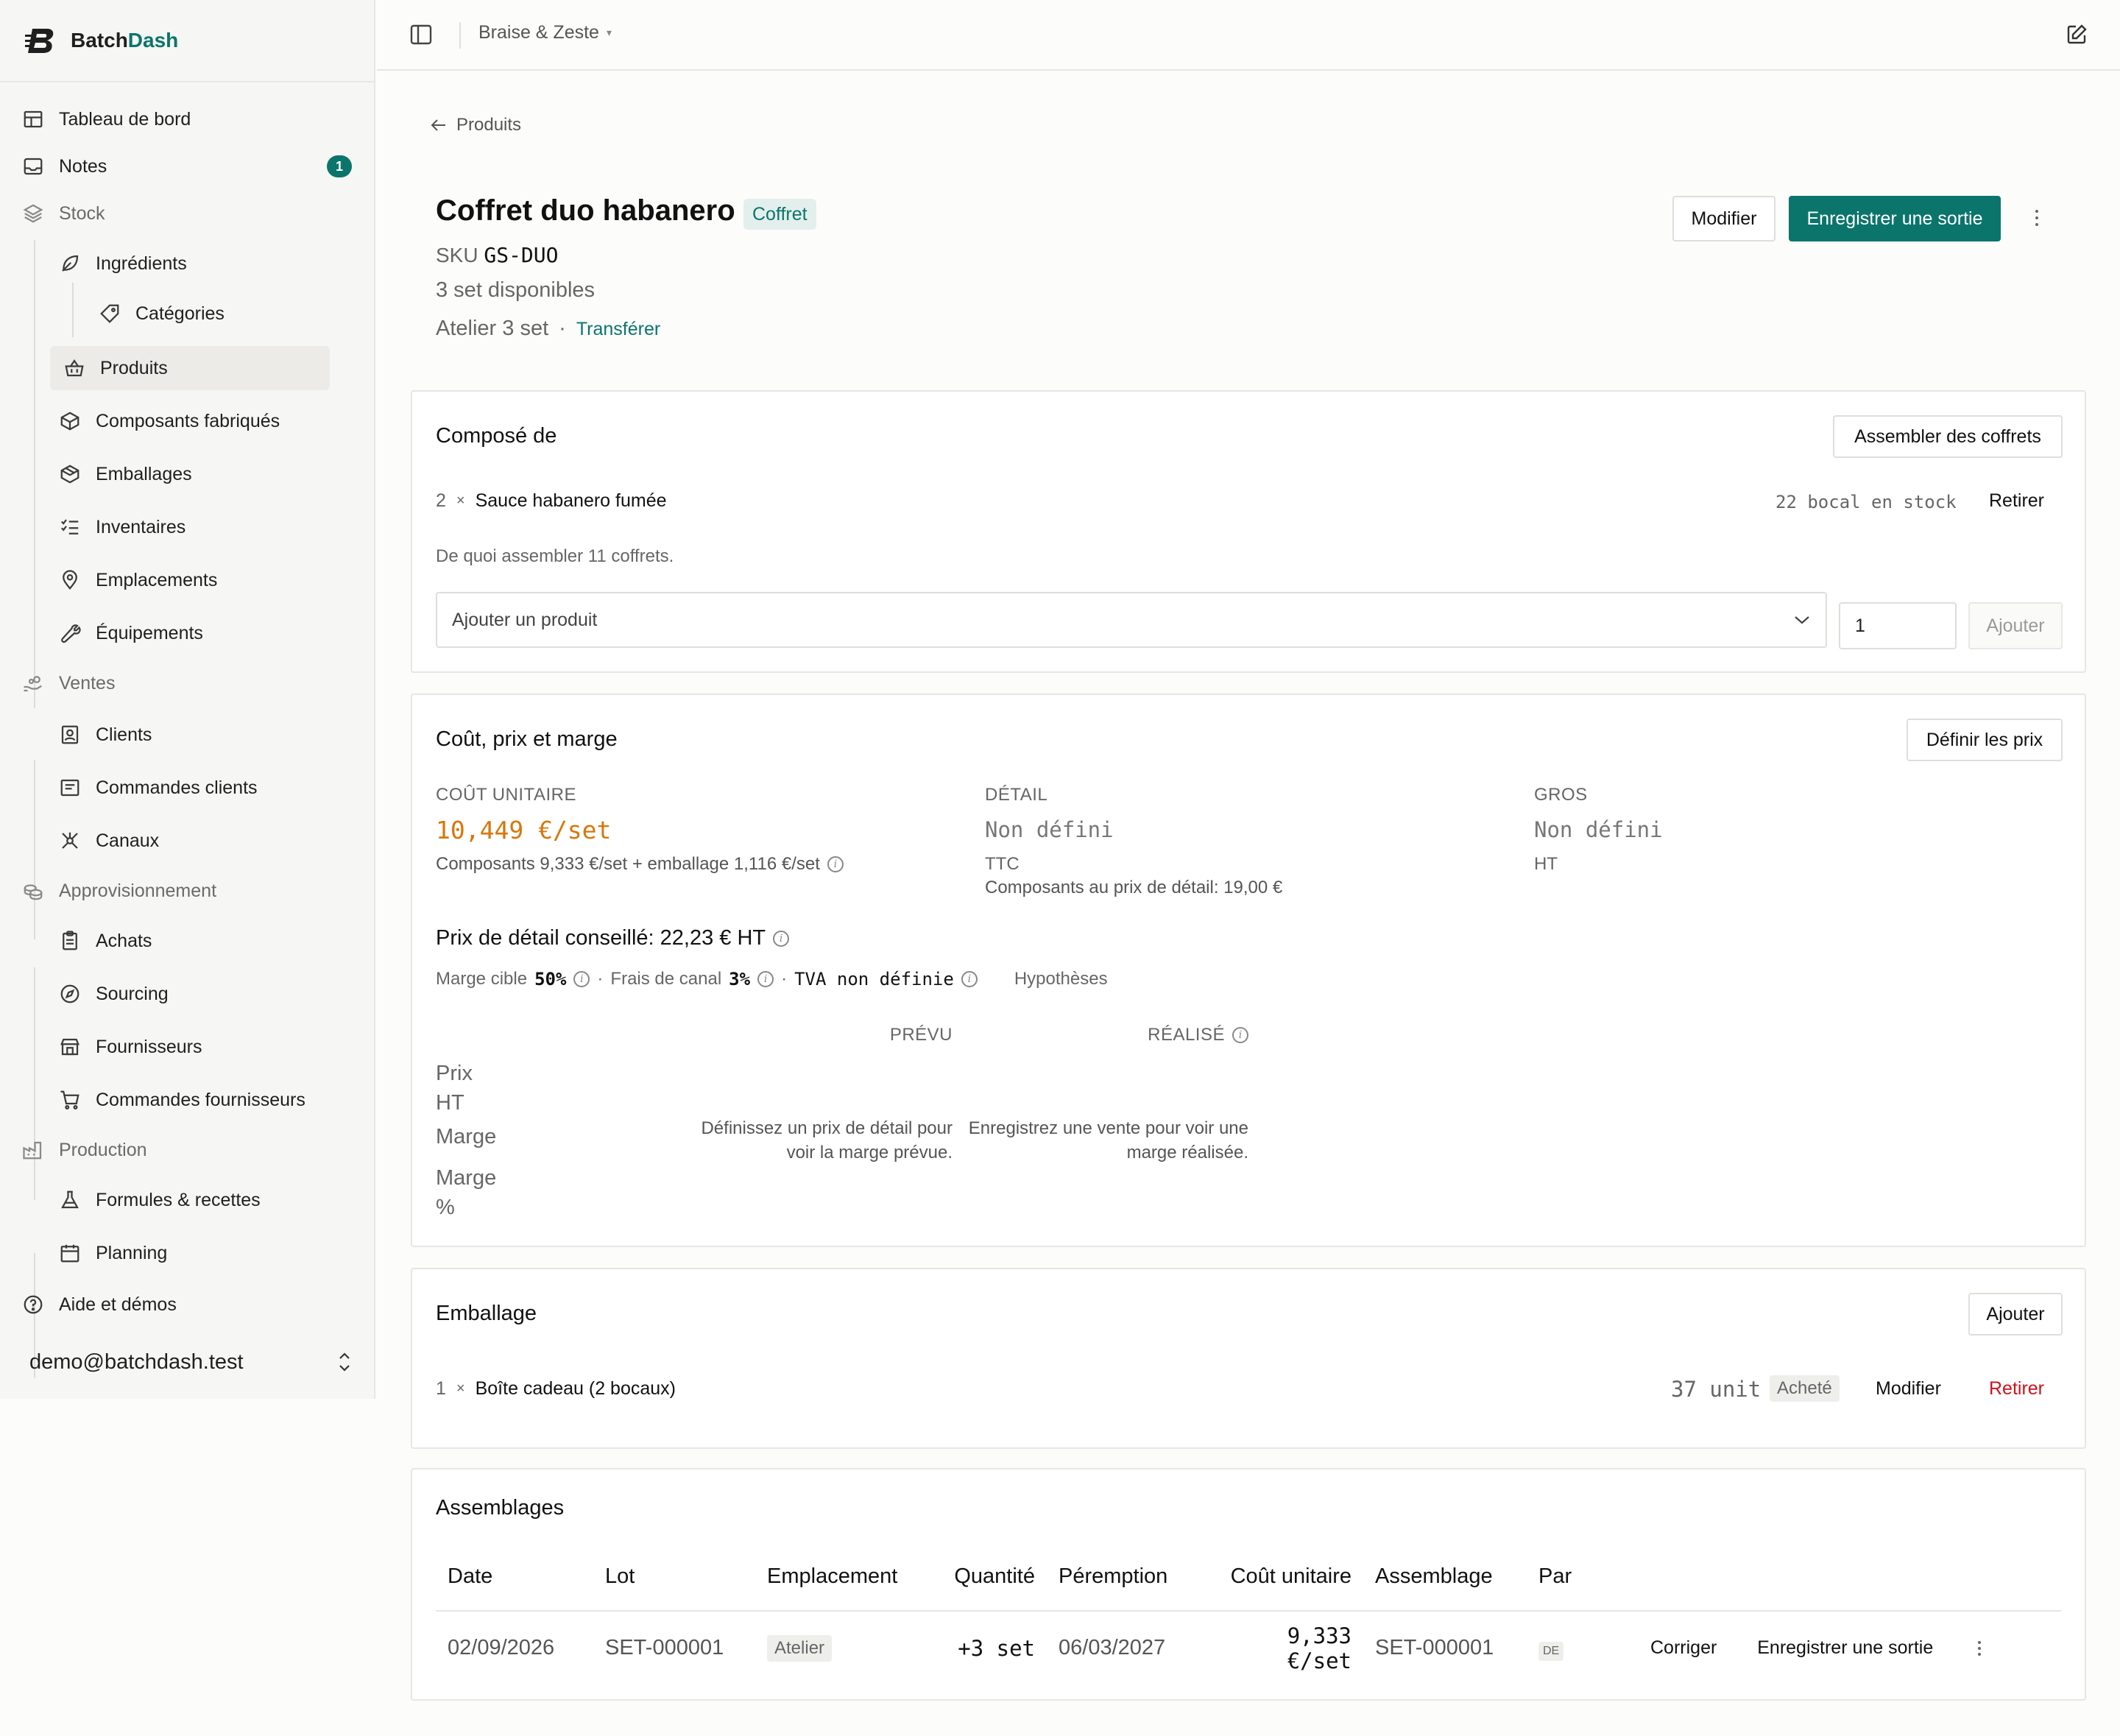 This screenshot has height=1736, width=2120. I want to click on sidebar-item-clients: Clients, so click(105, 735).